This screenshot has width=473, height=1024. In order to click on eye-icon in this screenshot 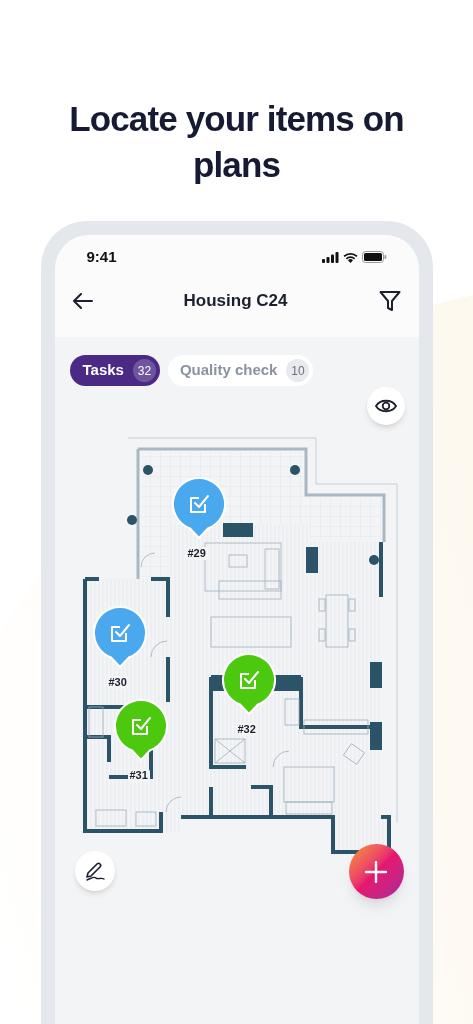, I will do `click(385, 406)`.